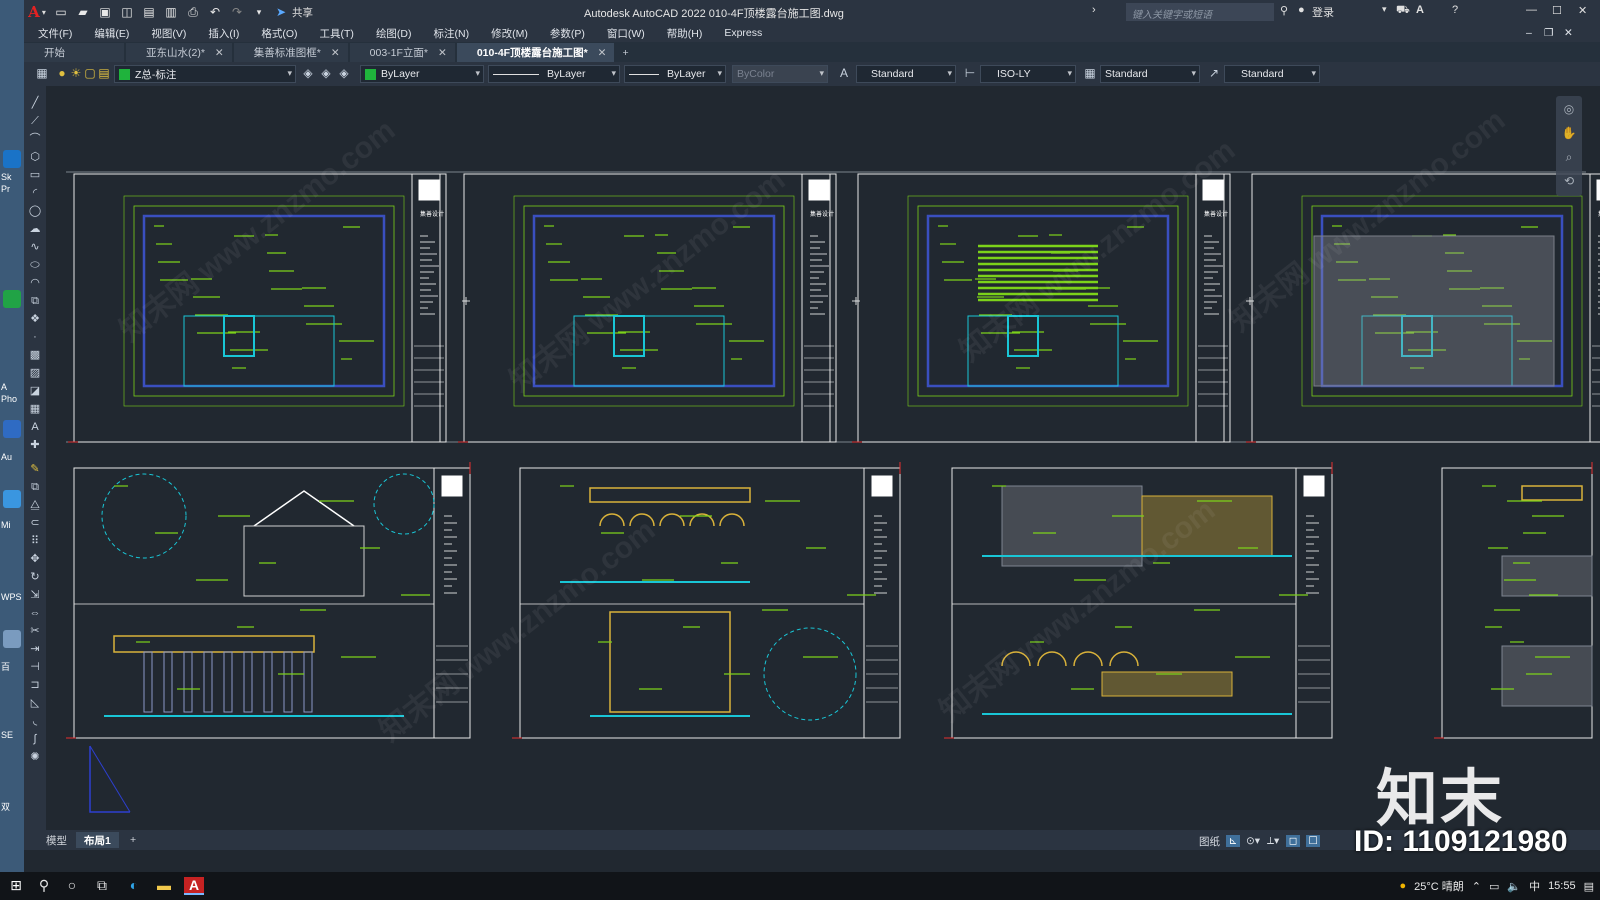  Describe the element at coordinates (35, 757) in the screenshot. I see `explode-icon: ✺` at that location.